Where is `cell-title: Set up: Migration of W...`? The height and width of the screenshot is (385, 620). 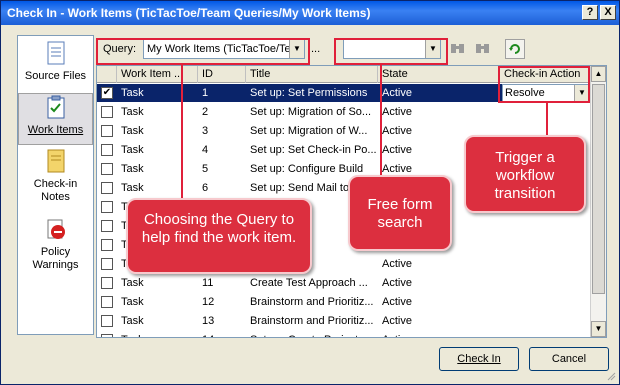
cell-title: Set up: Migration of W... is located at coordinates (309, 131).